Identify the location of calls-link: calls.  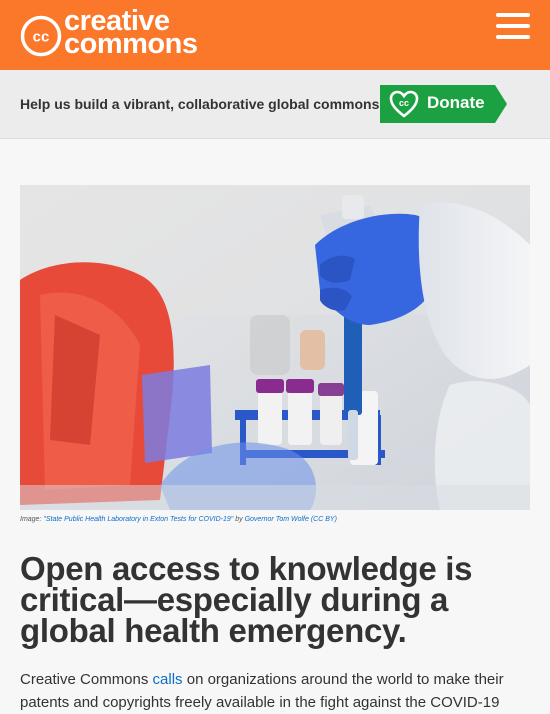
(168, 679).